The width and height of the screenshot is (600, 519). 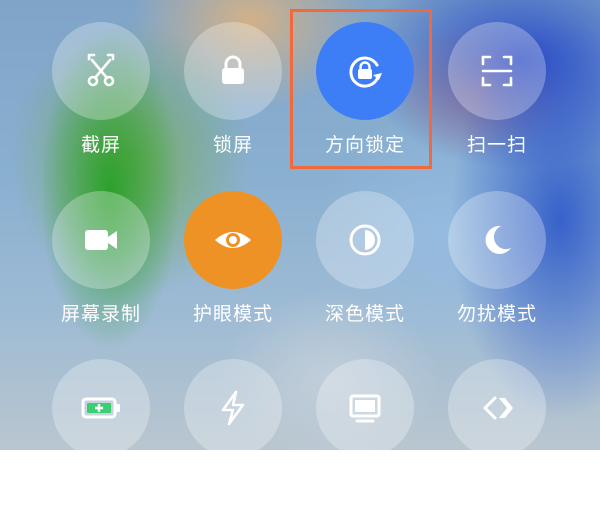 I want to click on tile-lock-screen: 锁屏, so click(x=233, y=102).